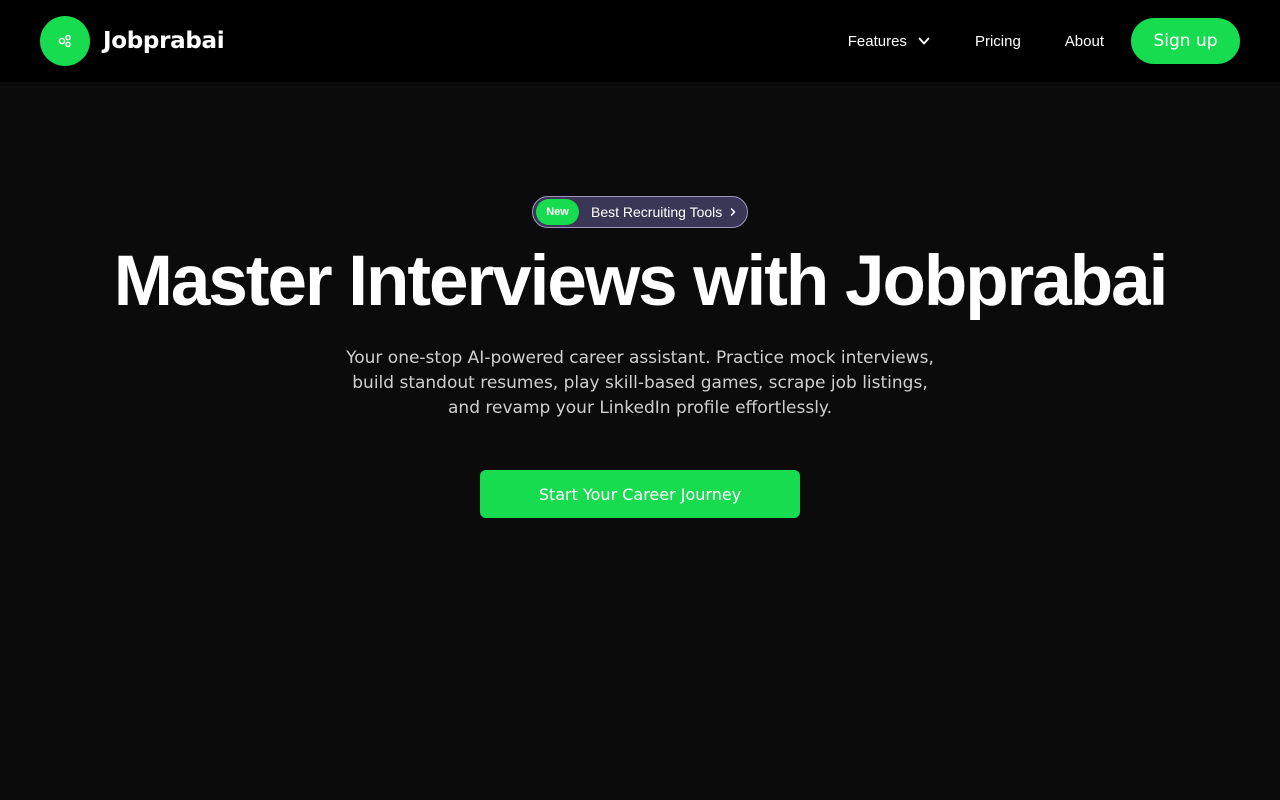 Image resolution: width=1280 pixels, height=800 pixels. I want to click on nav-features-label: Features, so click(877, 41).